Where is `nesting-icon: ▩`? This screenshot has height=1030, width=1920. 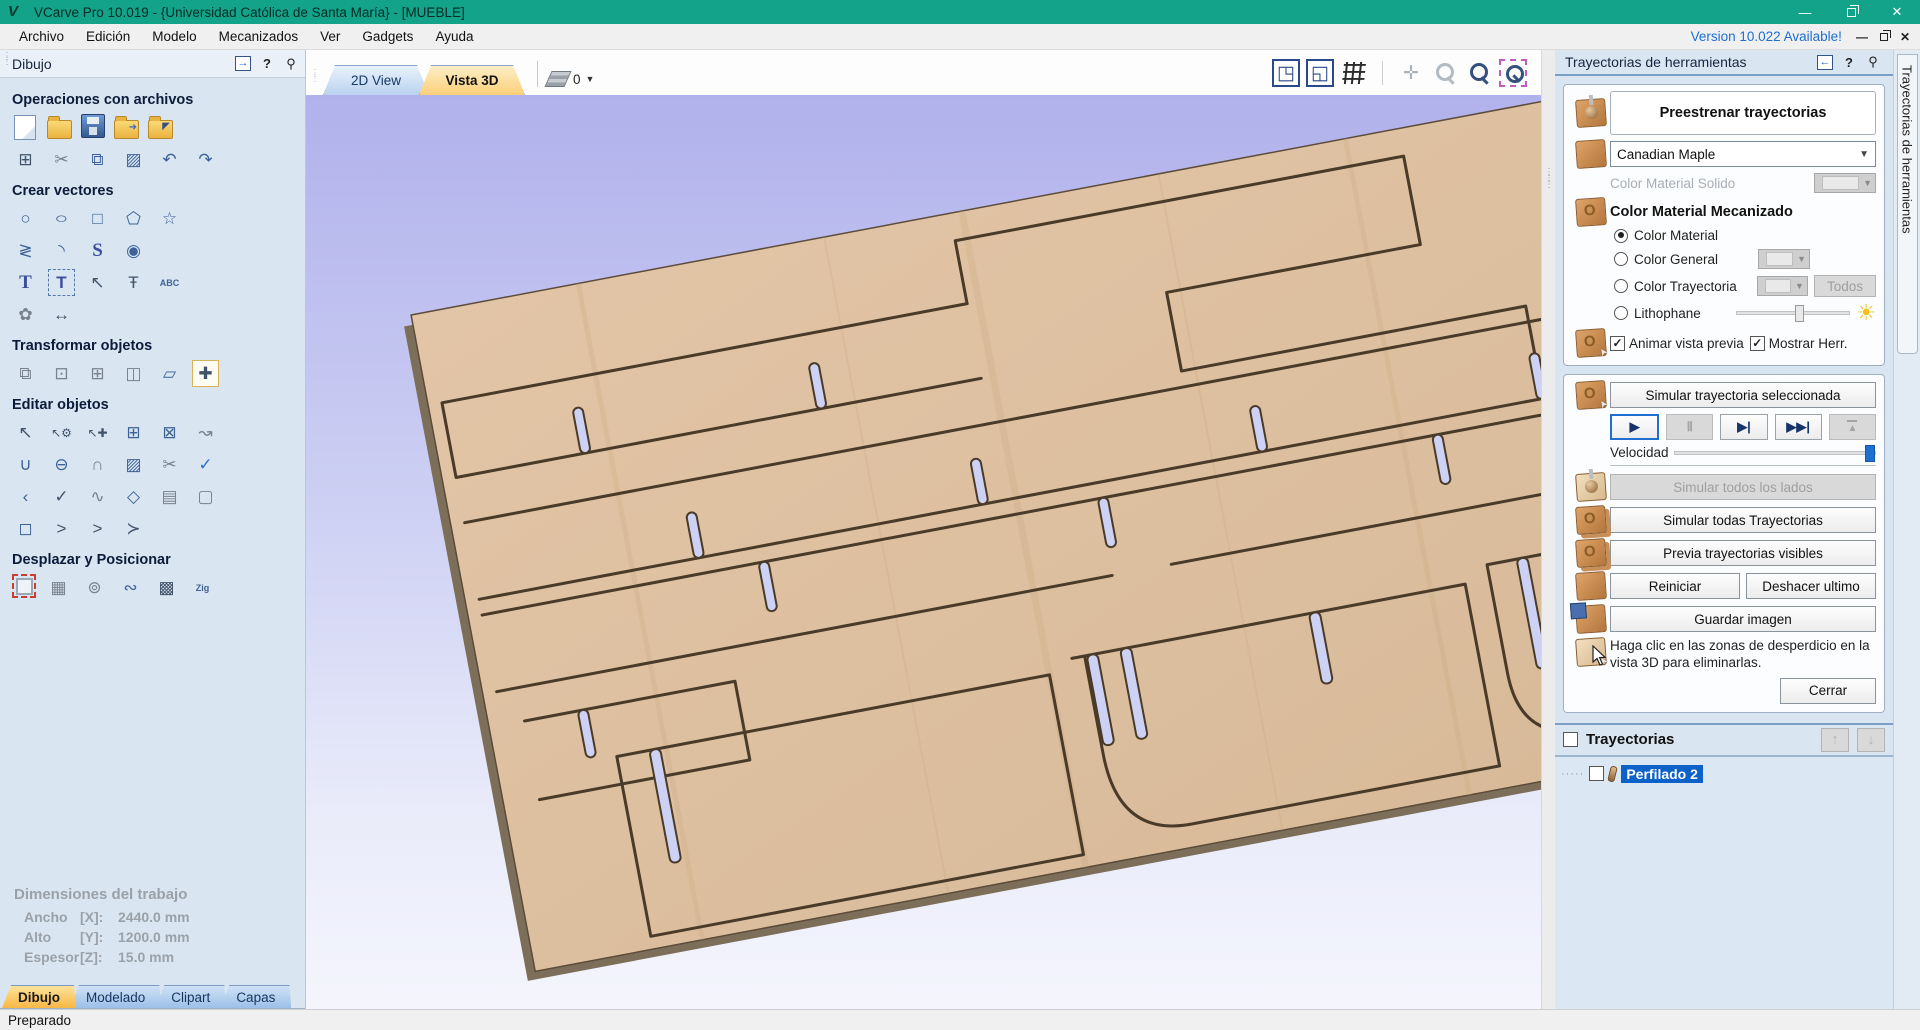 nesting-icon: ▩ is located at coordinates (166, 587).